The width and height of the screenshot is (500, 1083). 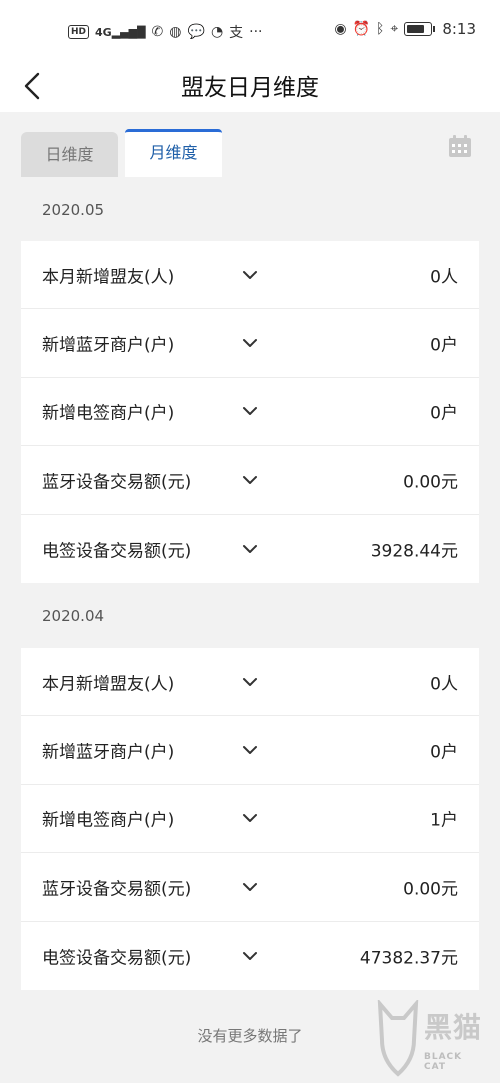 I want to click on stat-row-esign-volume: 电签设备交易额(元) 47382.37元, so click(x=250, y=956).